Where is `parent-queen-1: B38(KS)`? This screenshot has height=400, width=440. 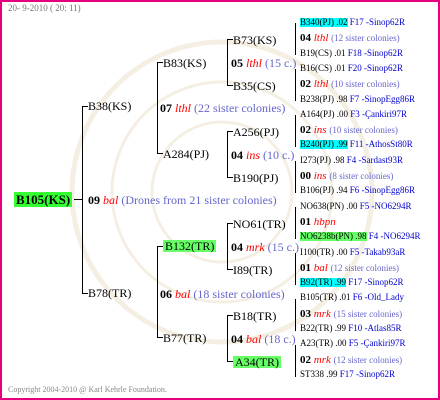
parent-queen-1: B38(KS) is located at coordinates (109, 106).